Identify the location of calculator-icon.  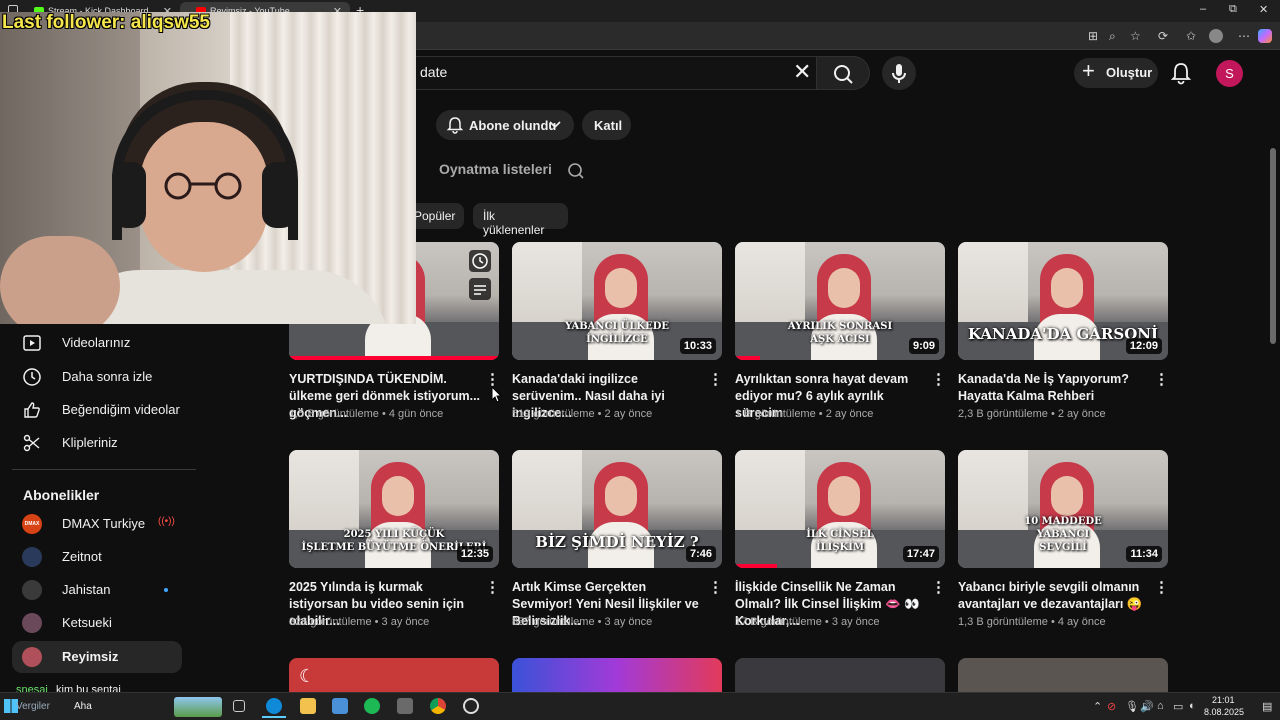
(405, 706).